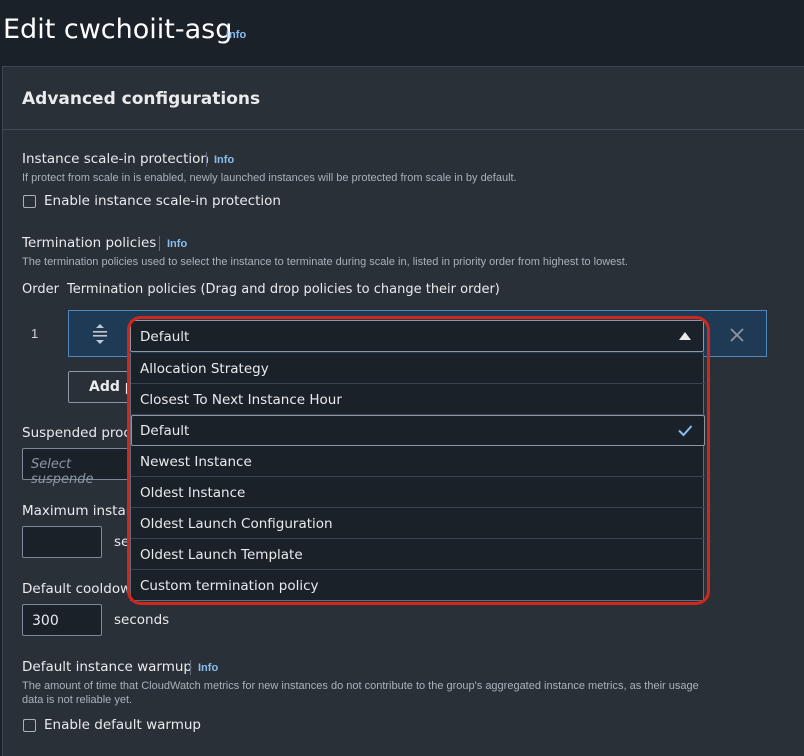 This screenshot has height=756, width=804. Describe the element at coordinates (417, 336) in the screenshot. I see `termination-policy-select: Default` at that location.